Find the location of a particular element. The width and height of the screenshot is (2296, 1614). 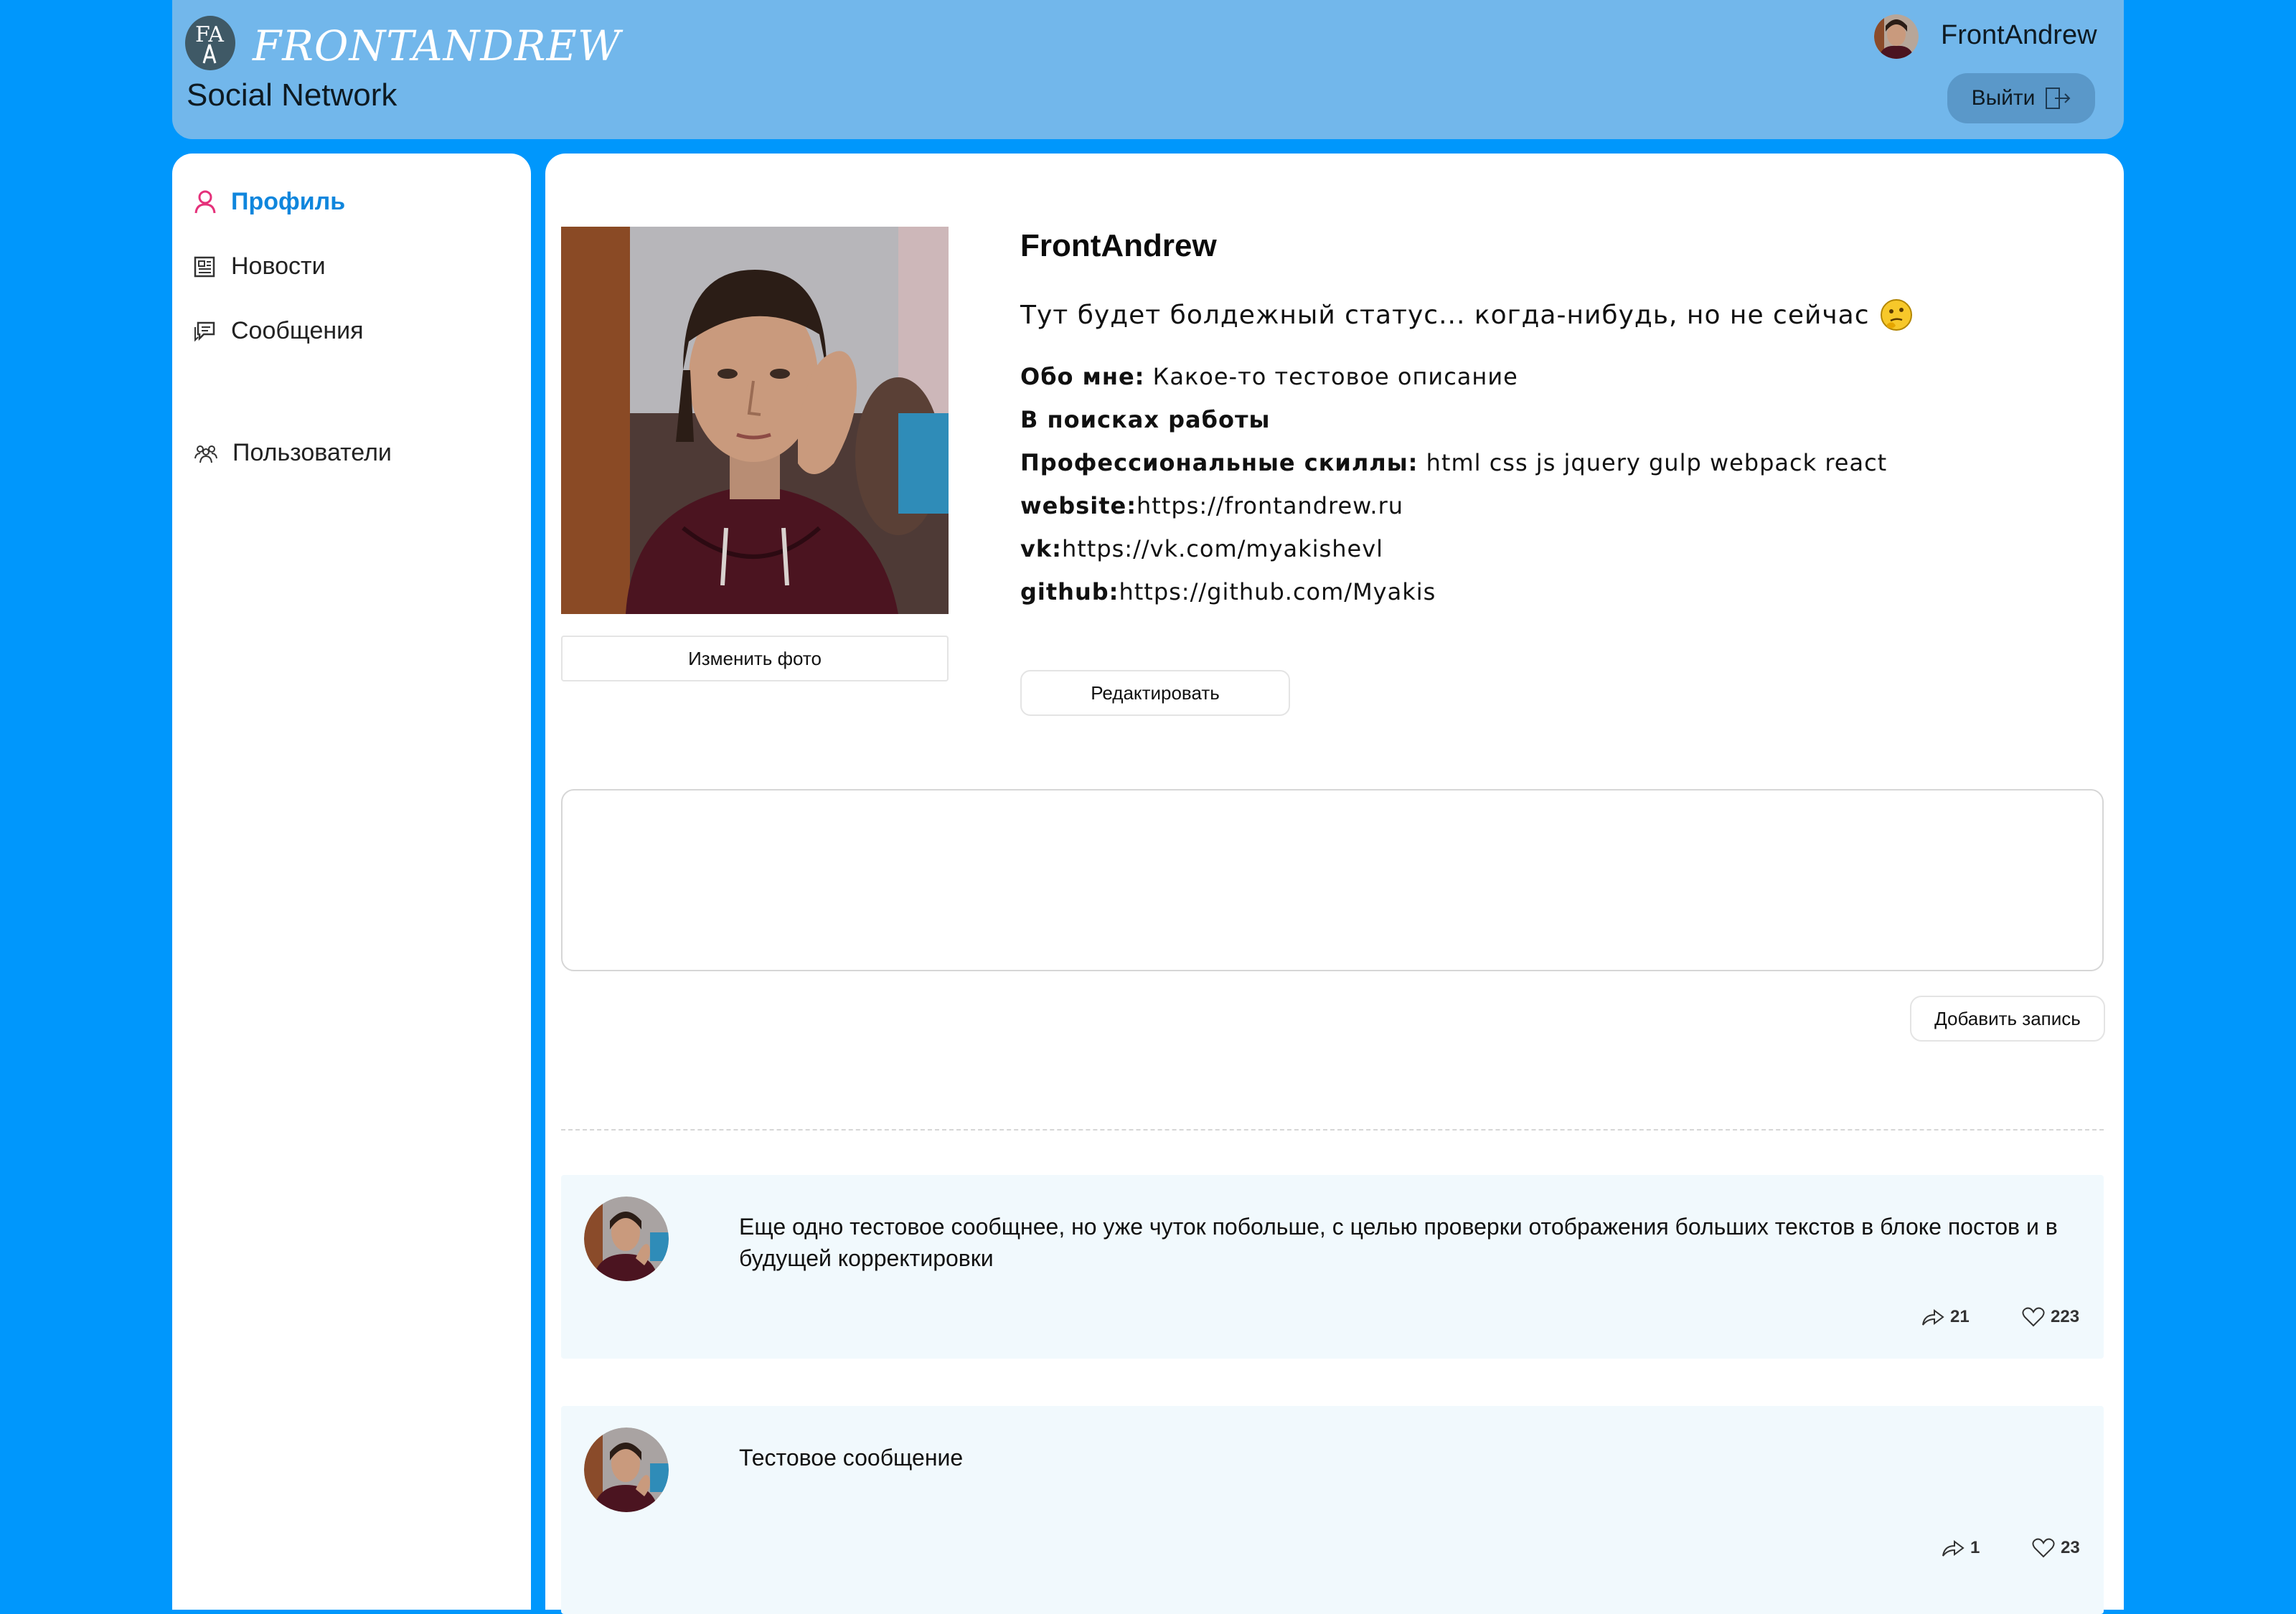

logo-mark: FA is located at coordinates (210, 43).